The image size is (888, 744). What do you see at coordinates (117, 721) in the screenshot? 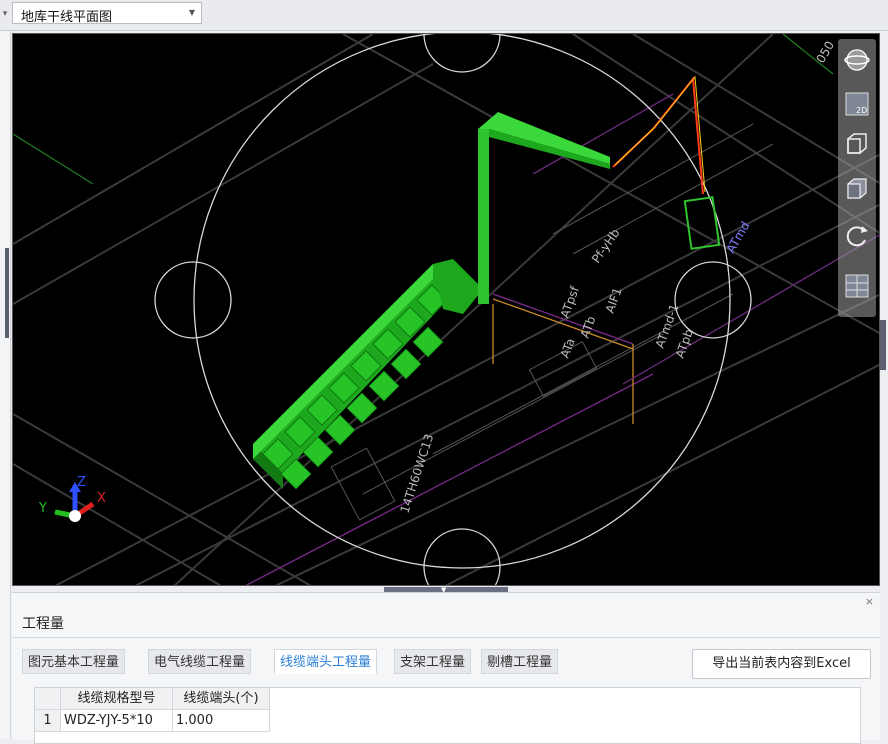
I see `table-cell-spec: WDZ-YJY-5*10` at bounding box center [117, 721].